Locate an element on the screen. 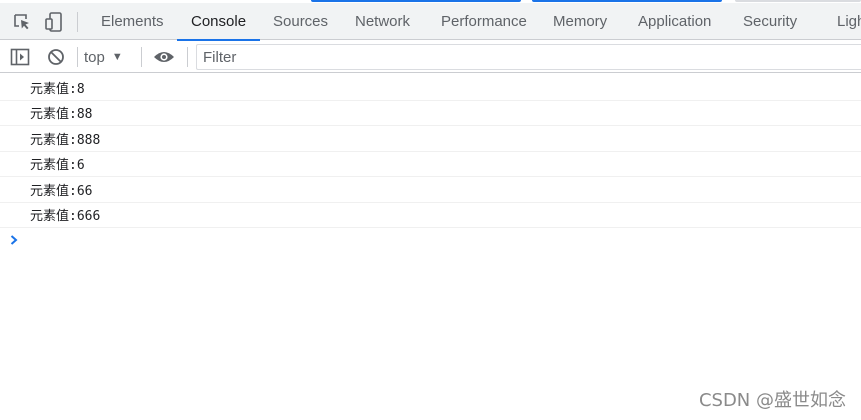 Image resolution: width=861 pixels, height=420 pixels. console-log-line: 元素值:8 is located at coordinates (430, 88).